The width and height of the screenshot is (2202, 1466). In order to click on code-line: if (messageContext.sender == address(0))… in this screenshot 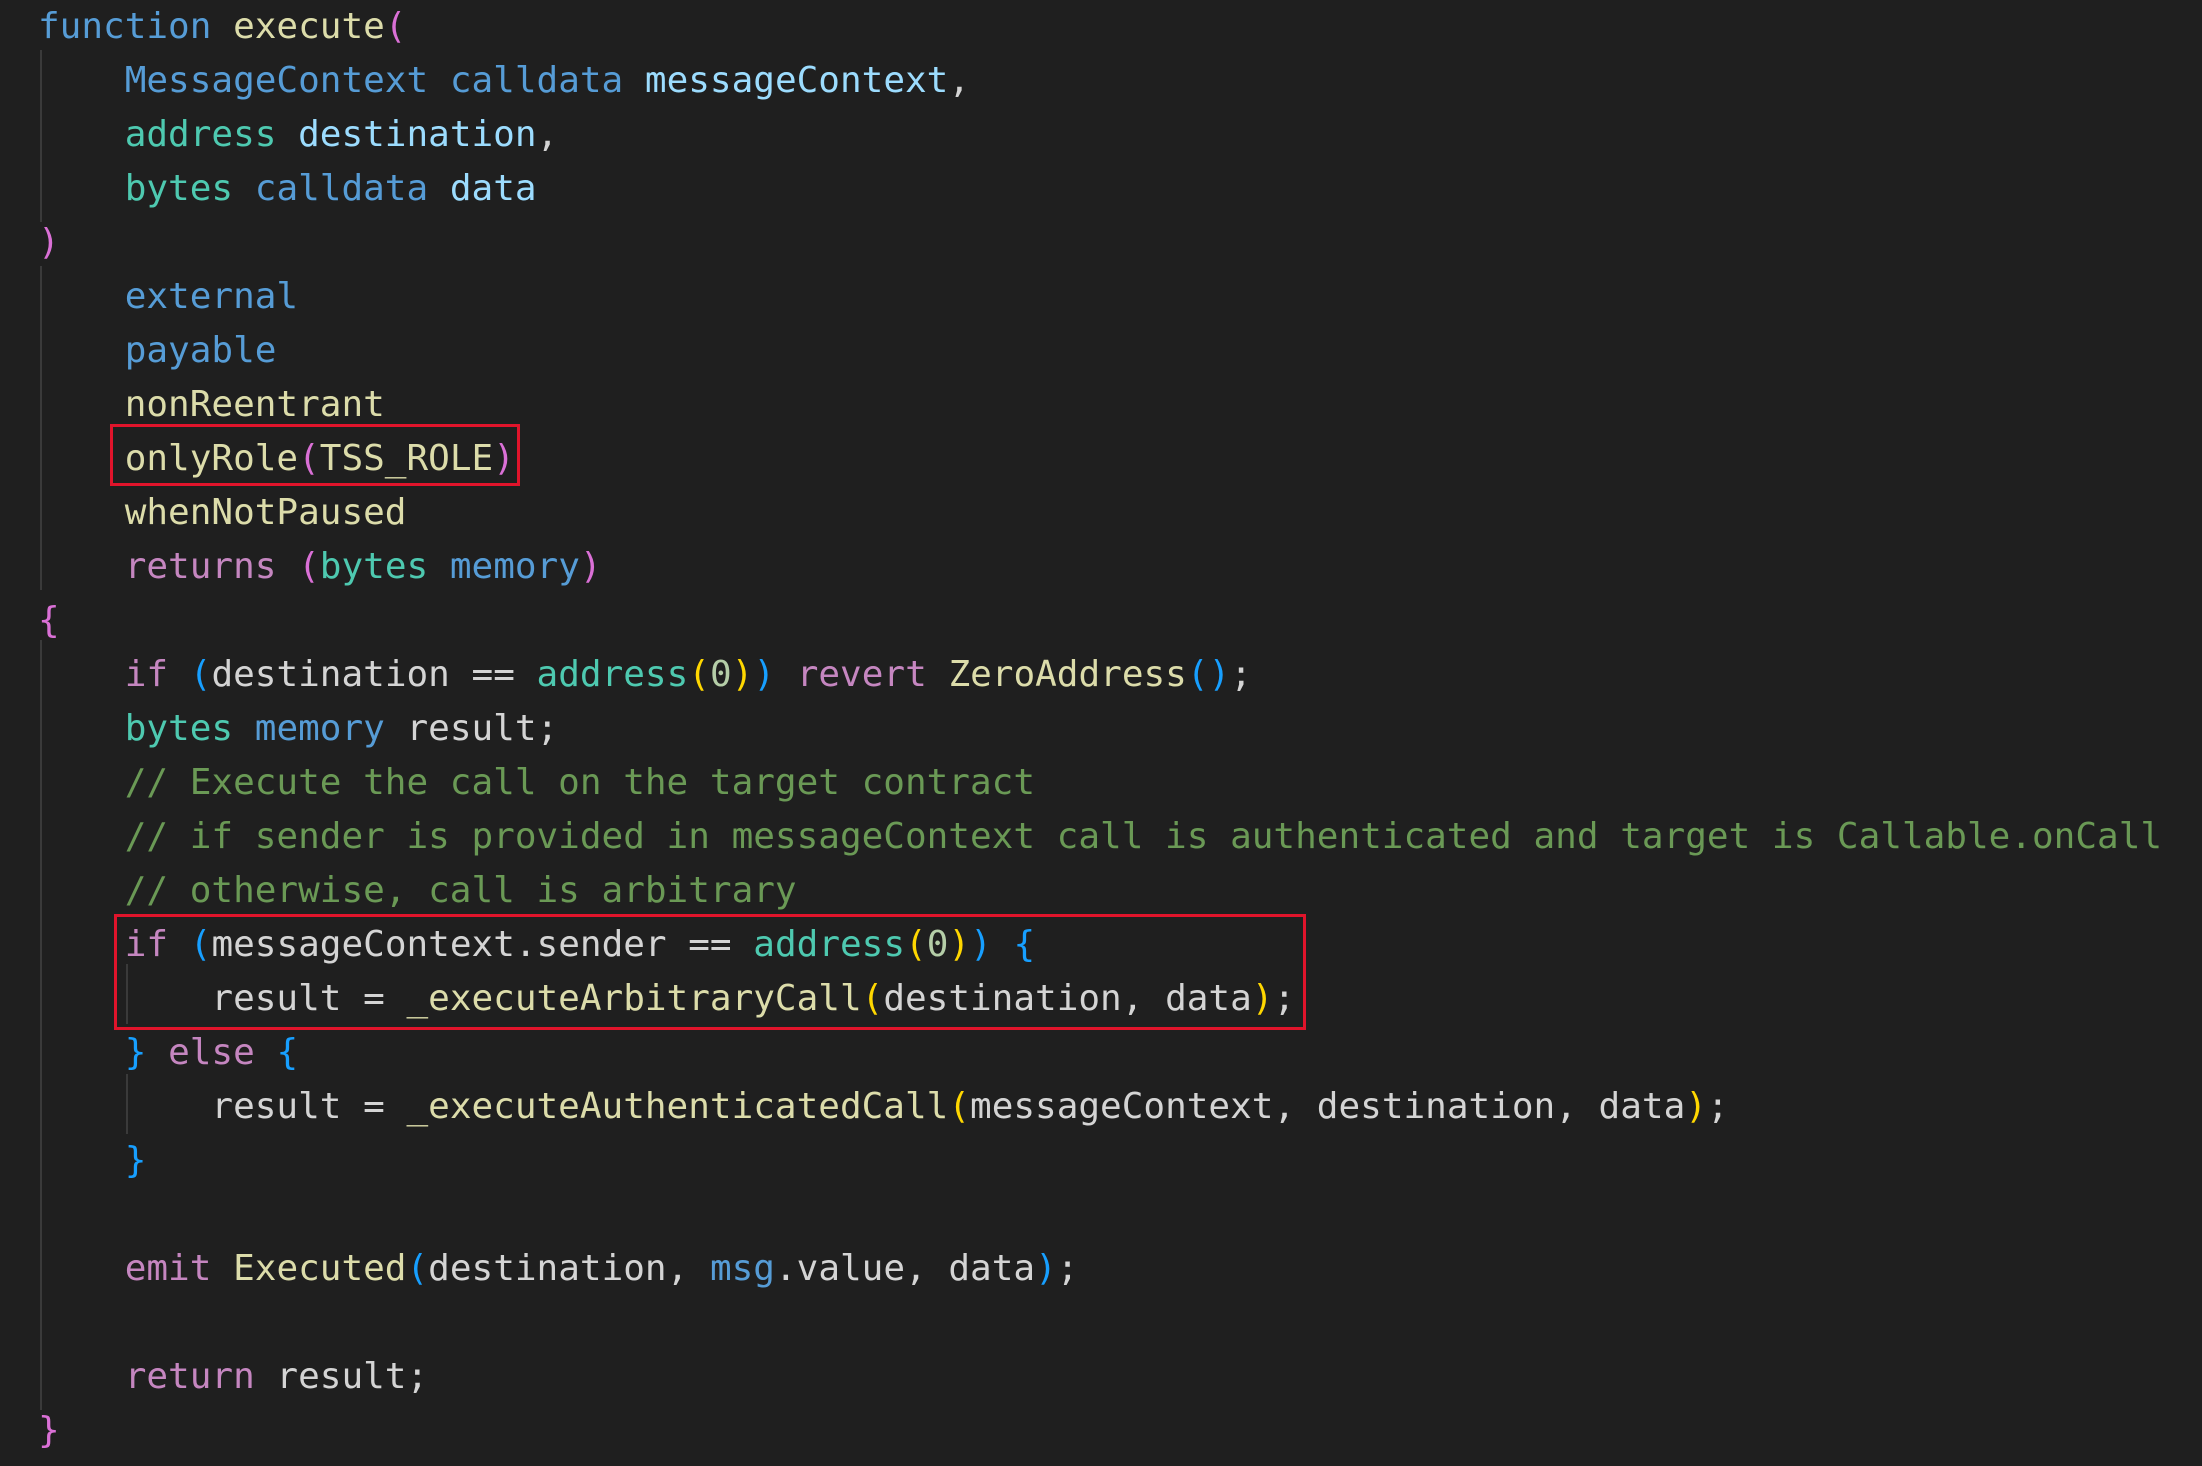, I will do `click(536, 945)`.